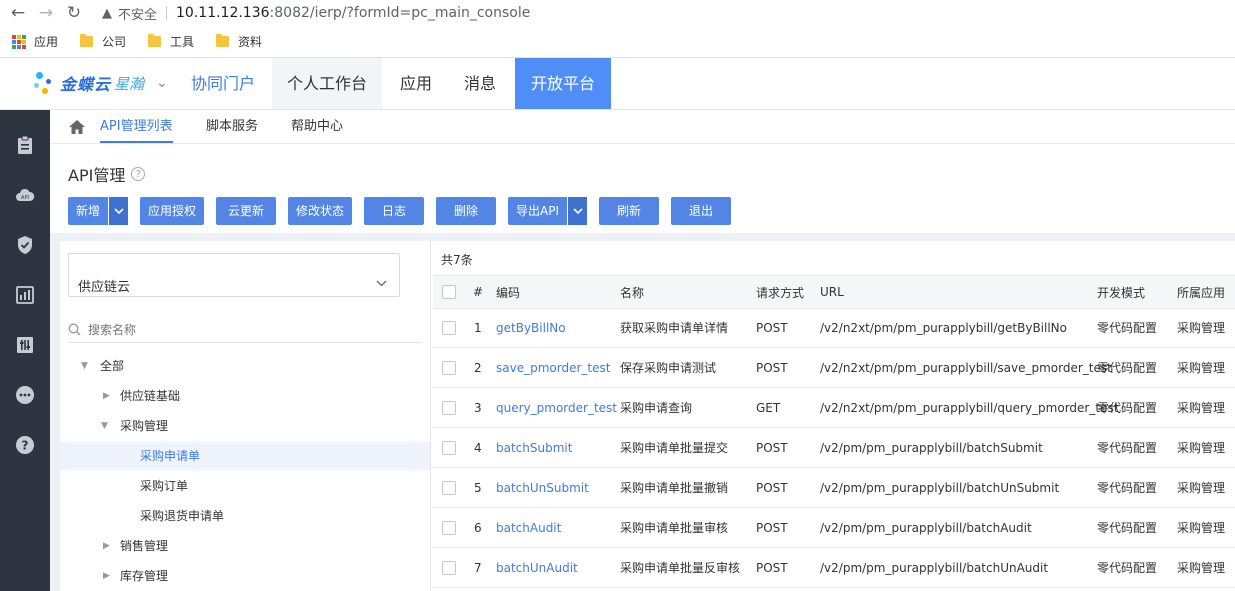 The height and width of the screenshot is (591, 1235). Describe the element at coordinates (245, 486) in the screenshot. I see `tree-node-purchase-order: 采购订单` at that location.